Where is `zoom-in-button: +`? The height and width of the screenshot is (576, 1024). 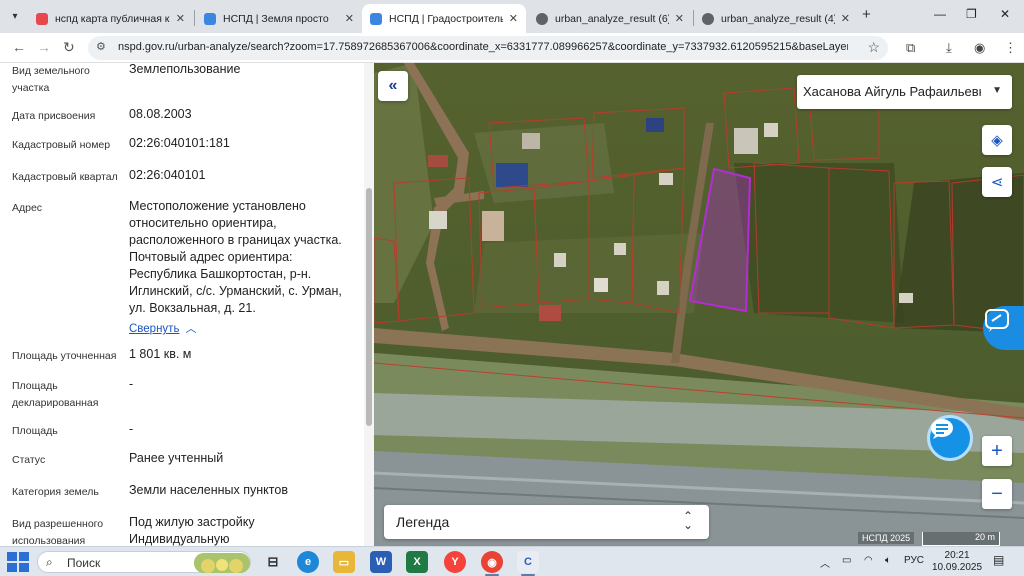
zoom-in-button: + is located at coordinates (997, 451).